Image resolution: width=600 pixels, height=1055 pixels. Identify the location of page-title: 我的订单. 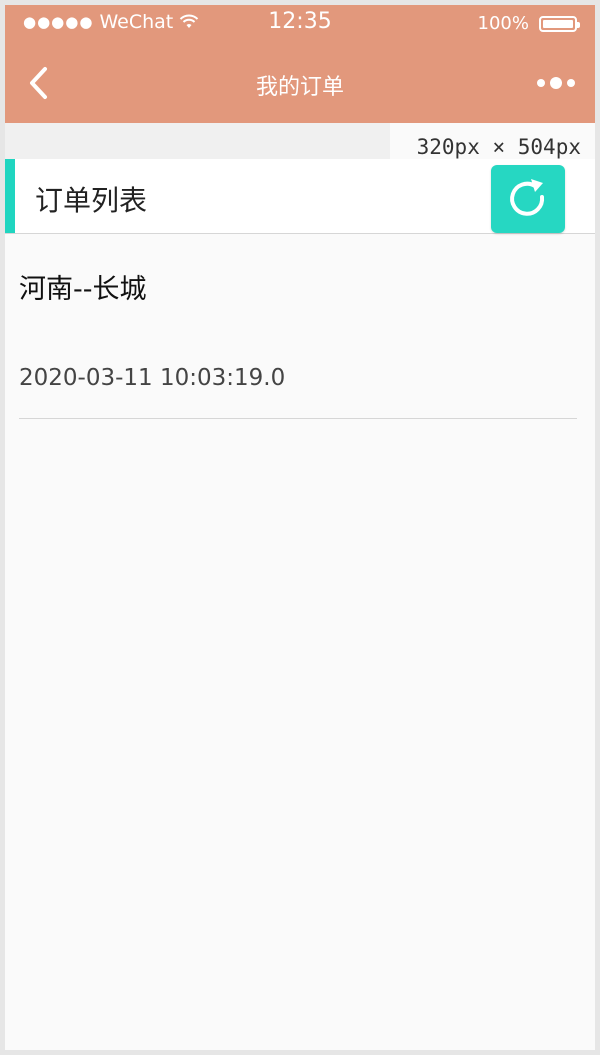
(299, 87).